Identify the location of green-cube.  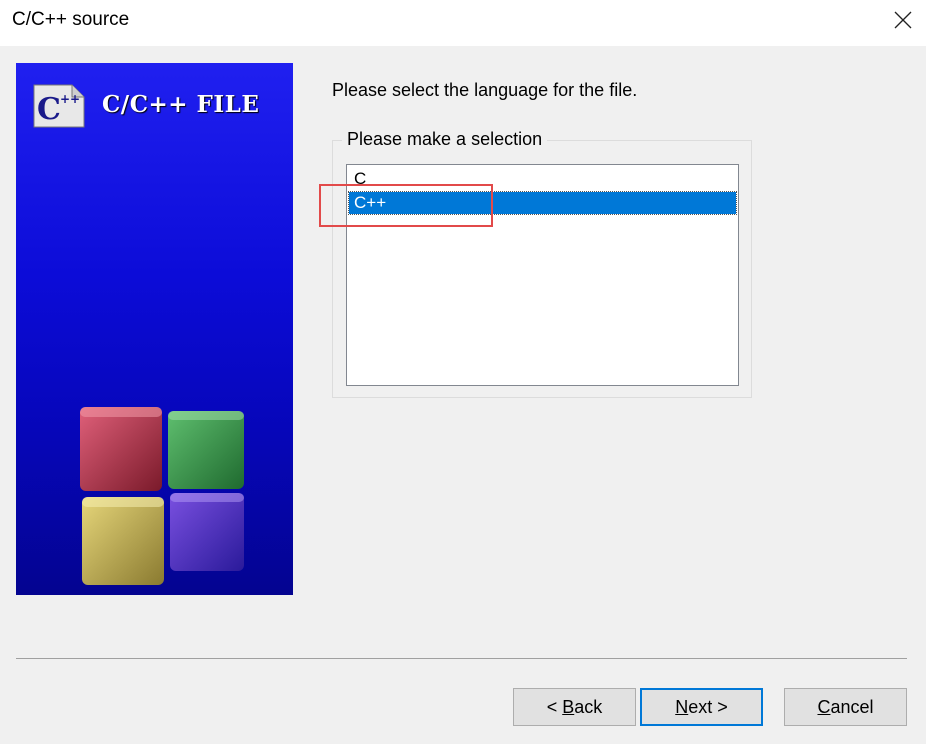
(206, 450).